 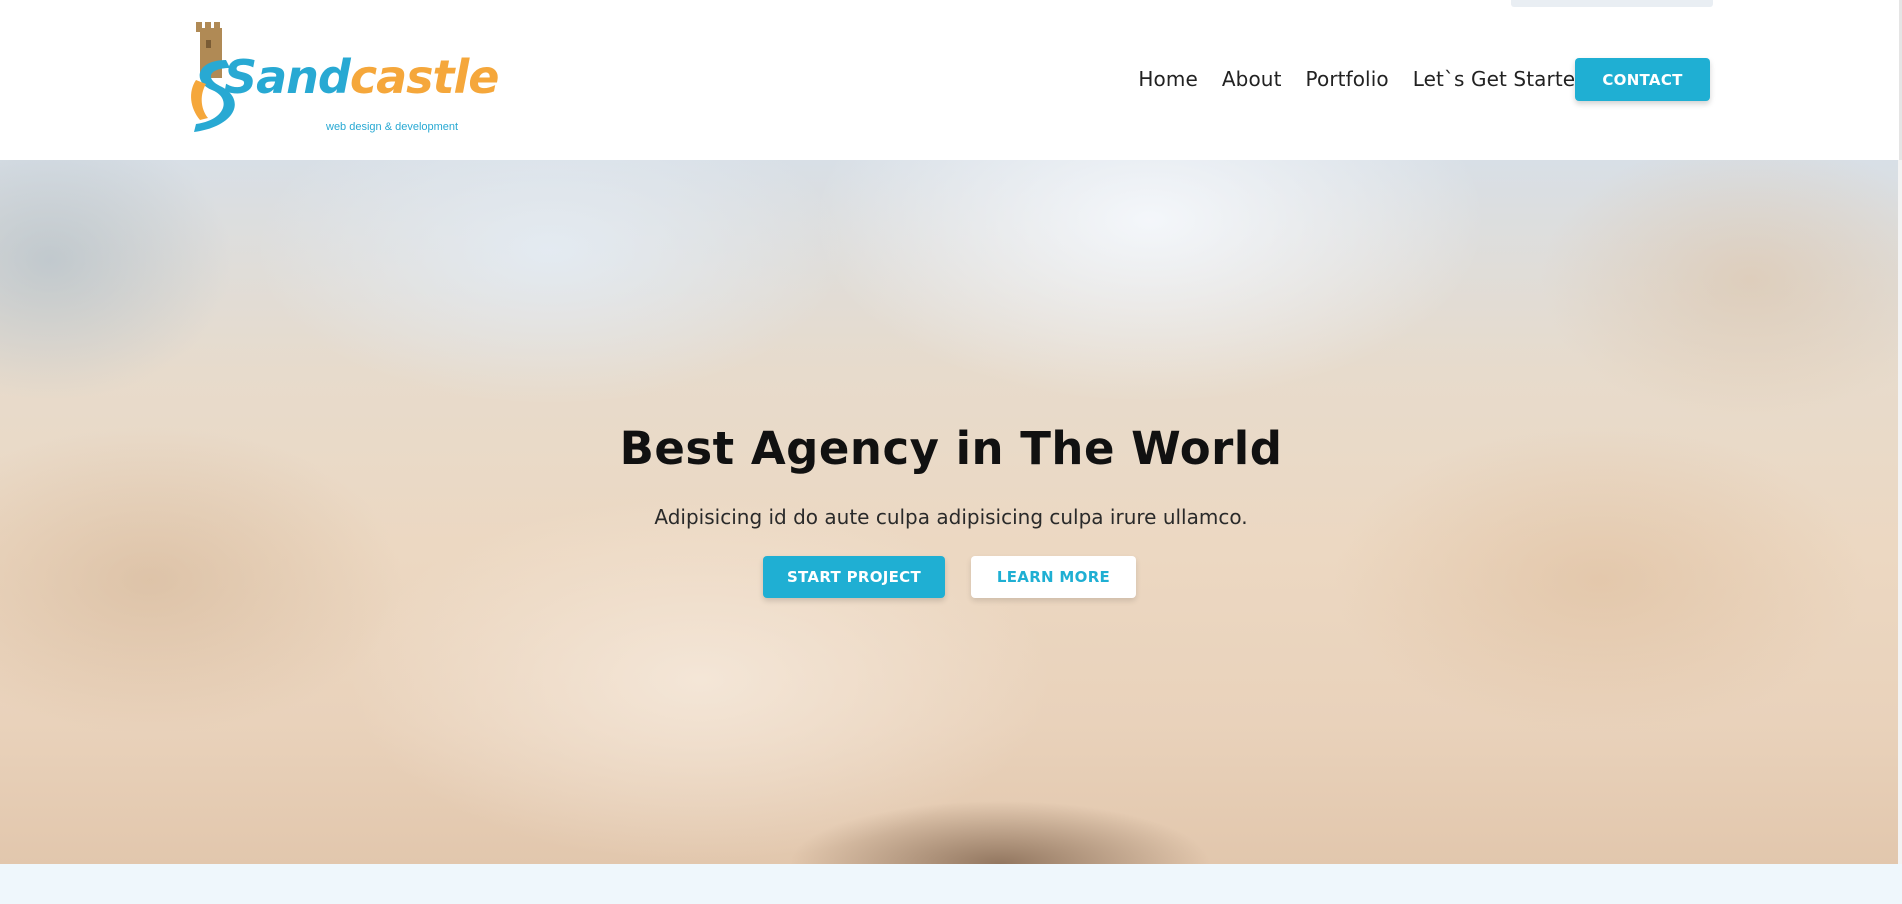 What do you see at coordinates (1612, 3) in the screenshot?
I see `top-search-strip` at bounding box center [1612, 3].